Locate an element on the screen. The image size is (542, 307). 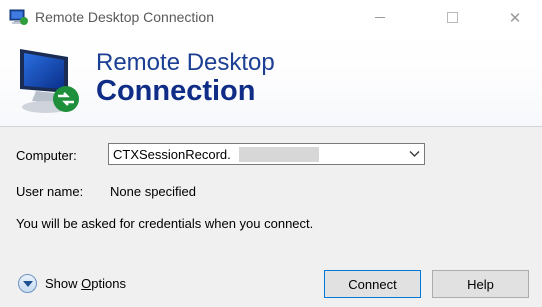
close-button: ✕ is located at coordinates (515, 17).